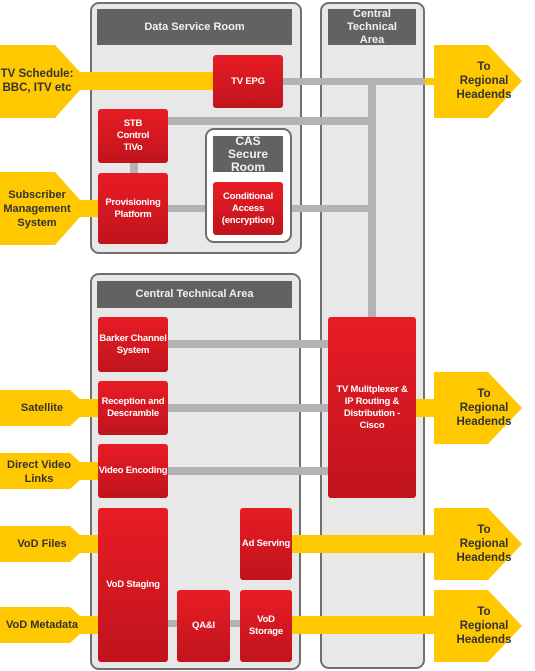 The width and height of the screenshot is (535, 671). I want to click on room-header-central-right: Central Technical Area, so click(372, 27).